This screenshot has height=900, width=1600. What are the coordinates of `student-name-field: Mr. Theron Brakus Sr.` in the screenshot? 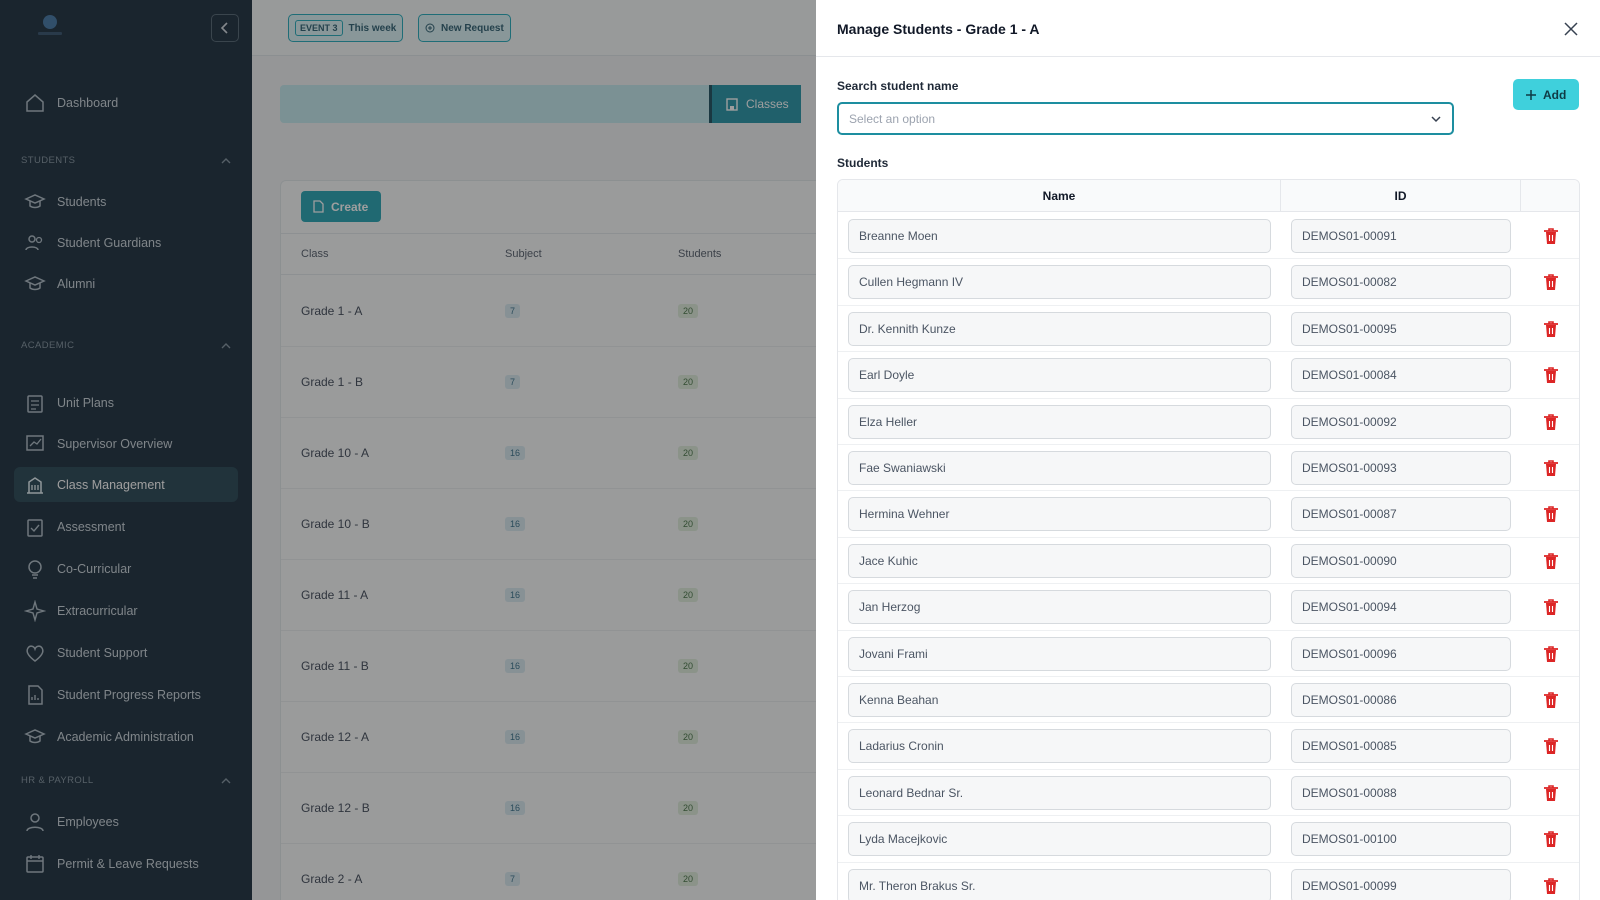 It's located at (1059, 884).